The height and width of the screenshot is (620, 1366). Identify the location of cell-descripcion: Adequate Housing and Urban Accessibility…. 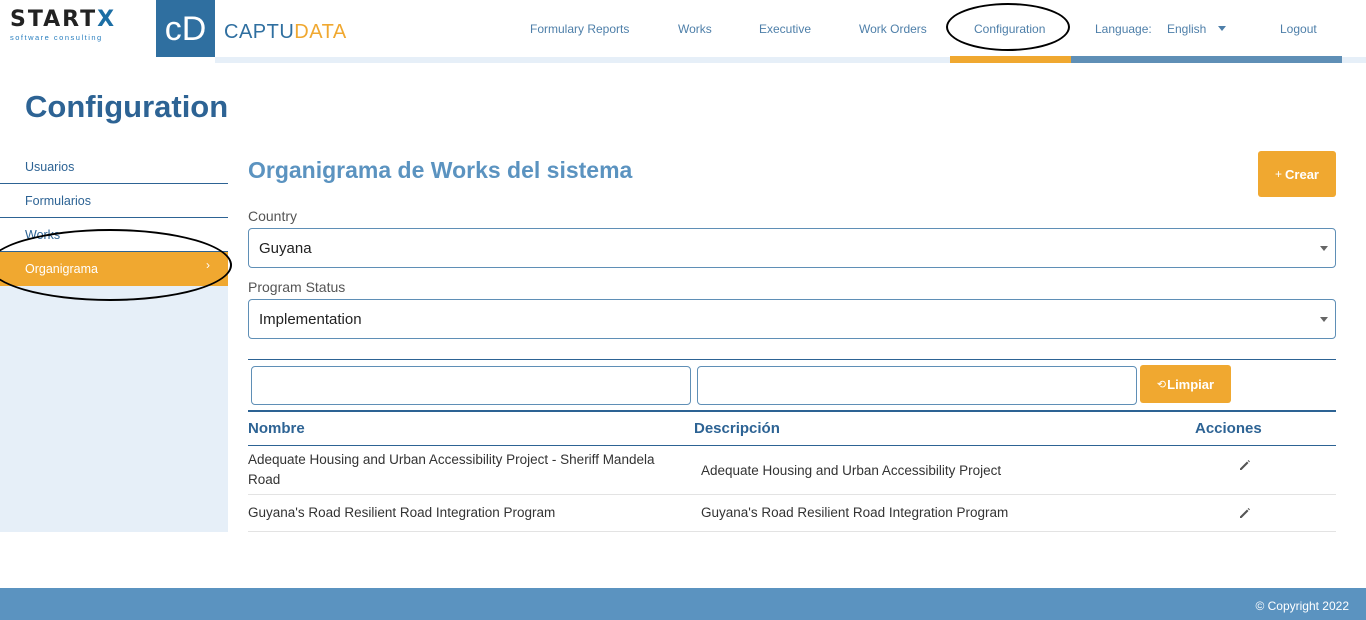
(851, 470).